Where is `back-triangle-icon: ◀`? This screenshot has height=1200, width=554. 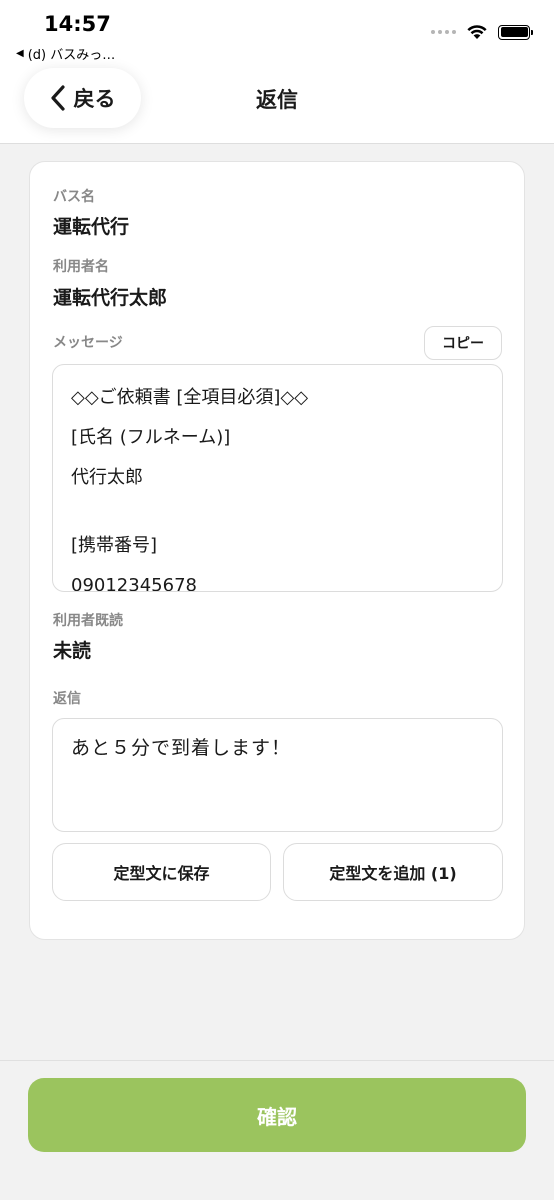
back-triangle-icon: ◀ is located at coordinates (20, 53).